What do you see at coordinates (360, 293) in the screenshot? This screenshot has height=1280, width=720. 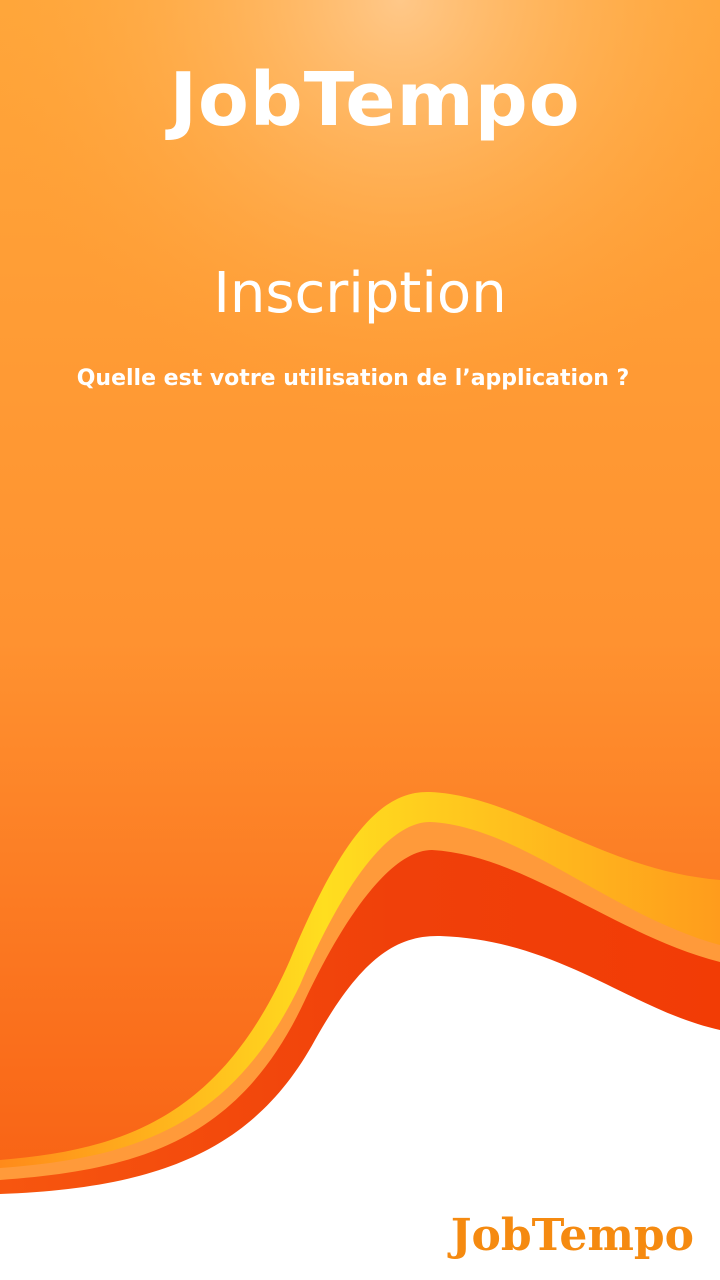 I see `page-title: Inscription` at bounding box center [360, 293].